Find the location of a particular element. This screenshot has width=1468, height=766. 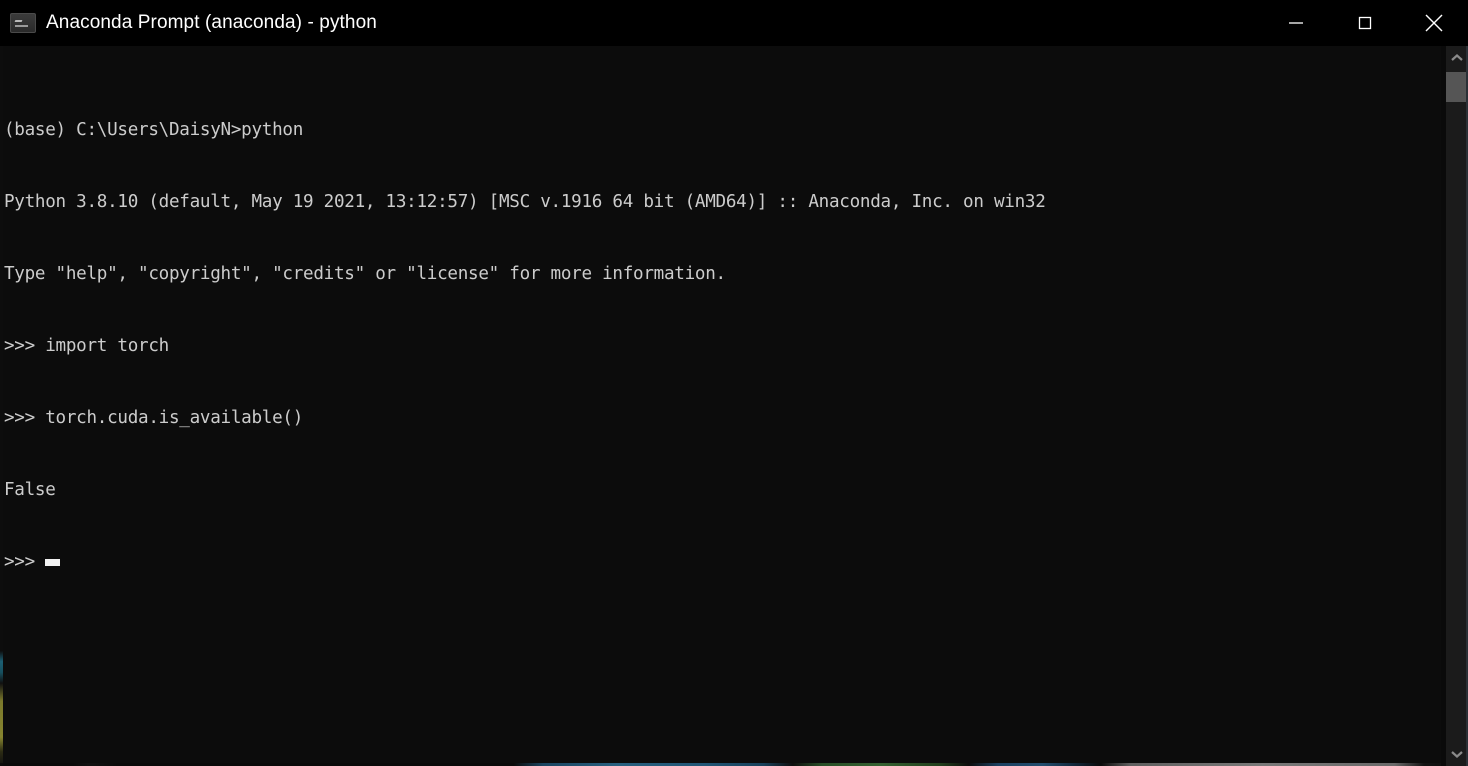

minimize-button is located at coordinates (1295, 23).